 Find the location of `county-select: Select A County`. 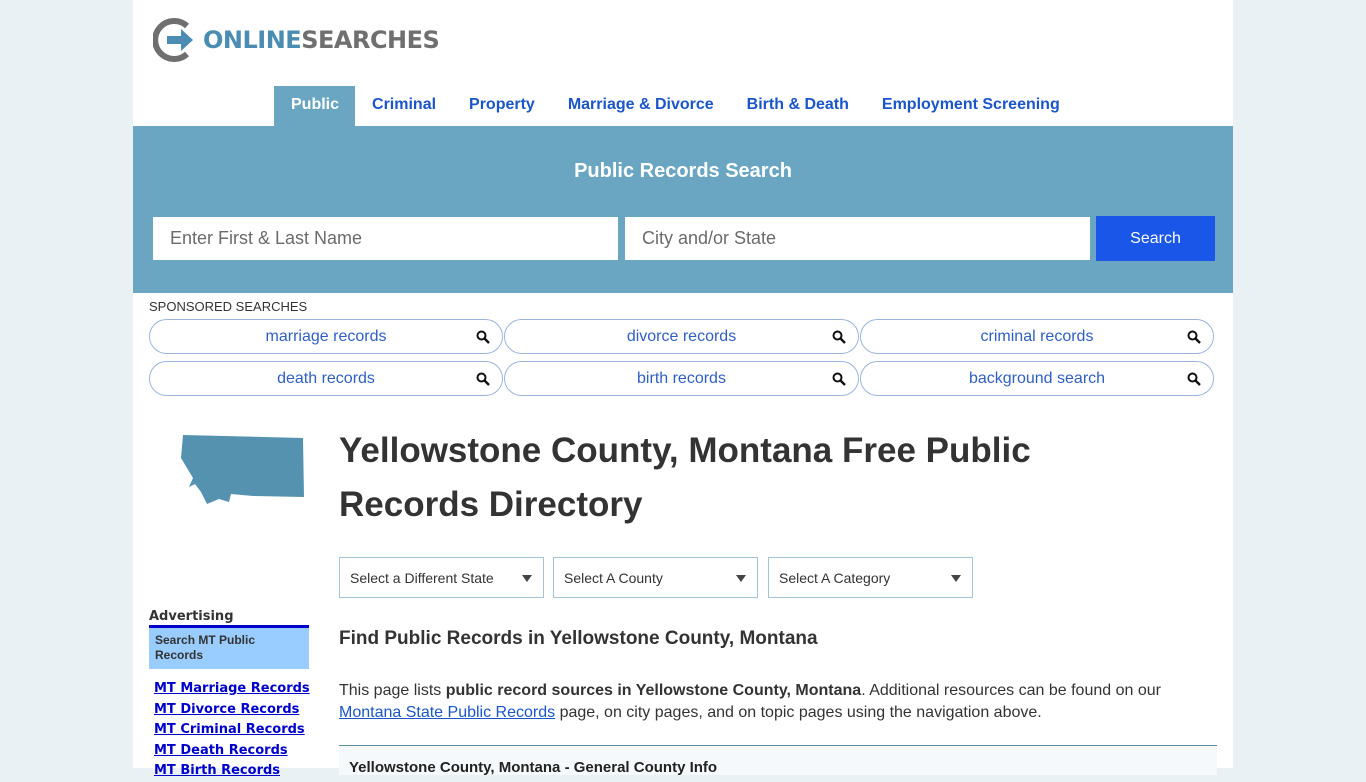

county-select: Select A County is located at coordinates (655, 577).